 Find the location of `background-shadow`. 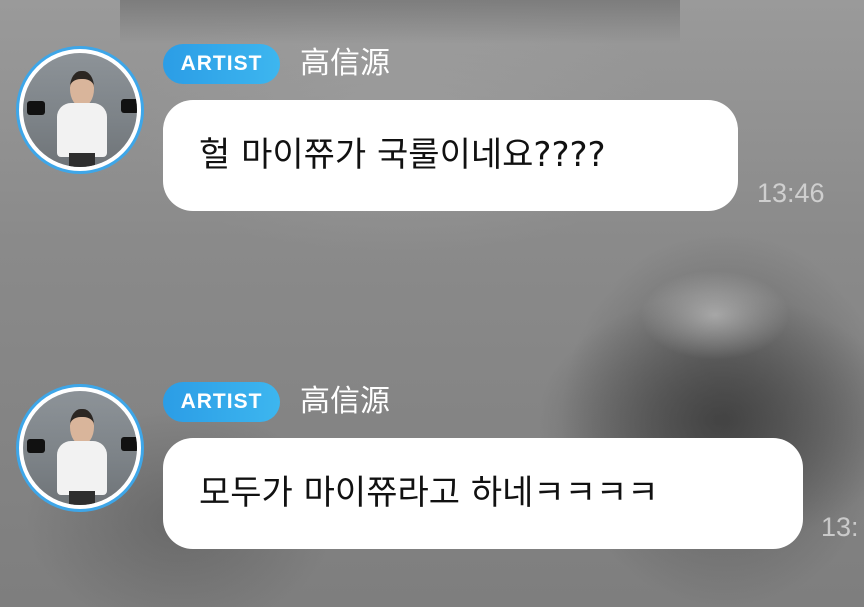

background-shadow is located at coordinates (400, 22).